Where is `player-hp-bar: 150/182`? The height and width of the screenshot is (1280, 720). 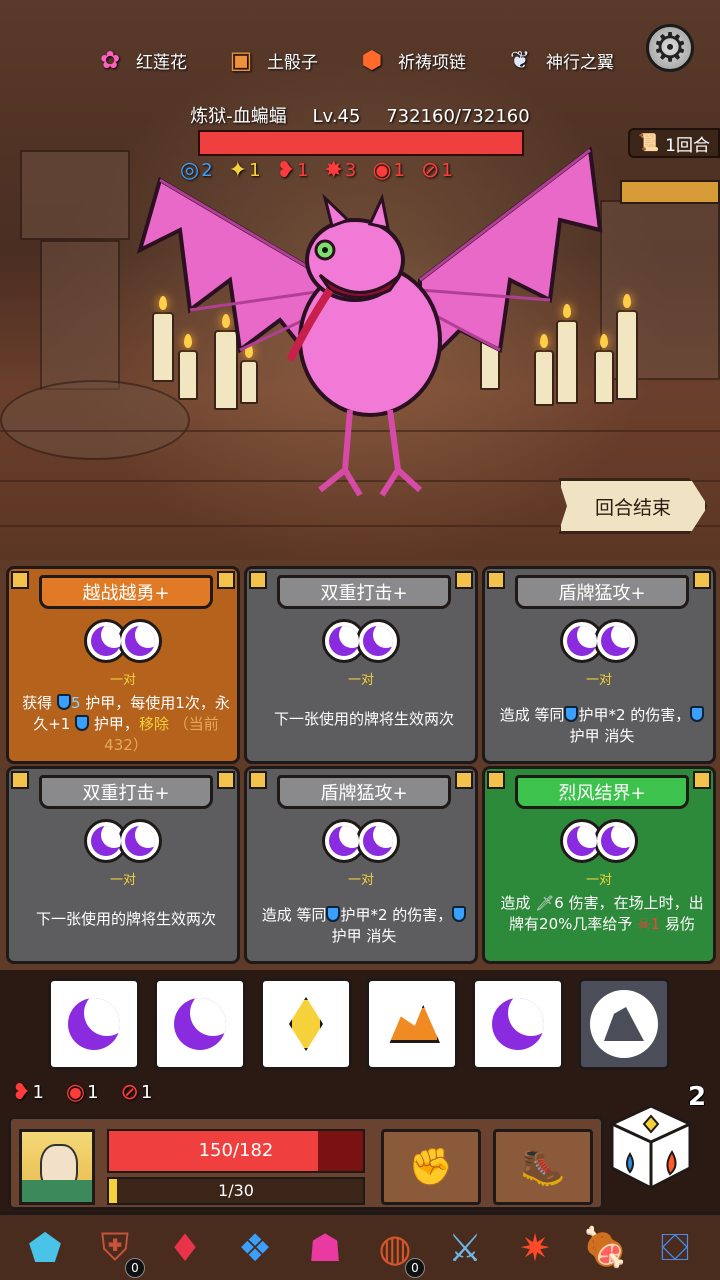
player-hp-bar: 150/182 is located at coordinates (236, 1151).